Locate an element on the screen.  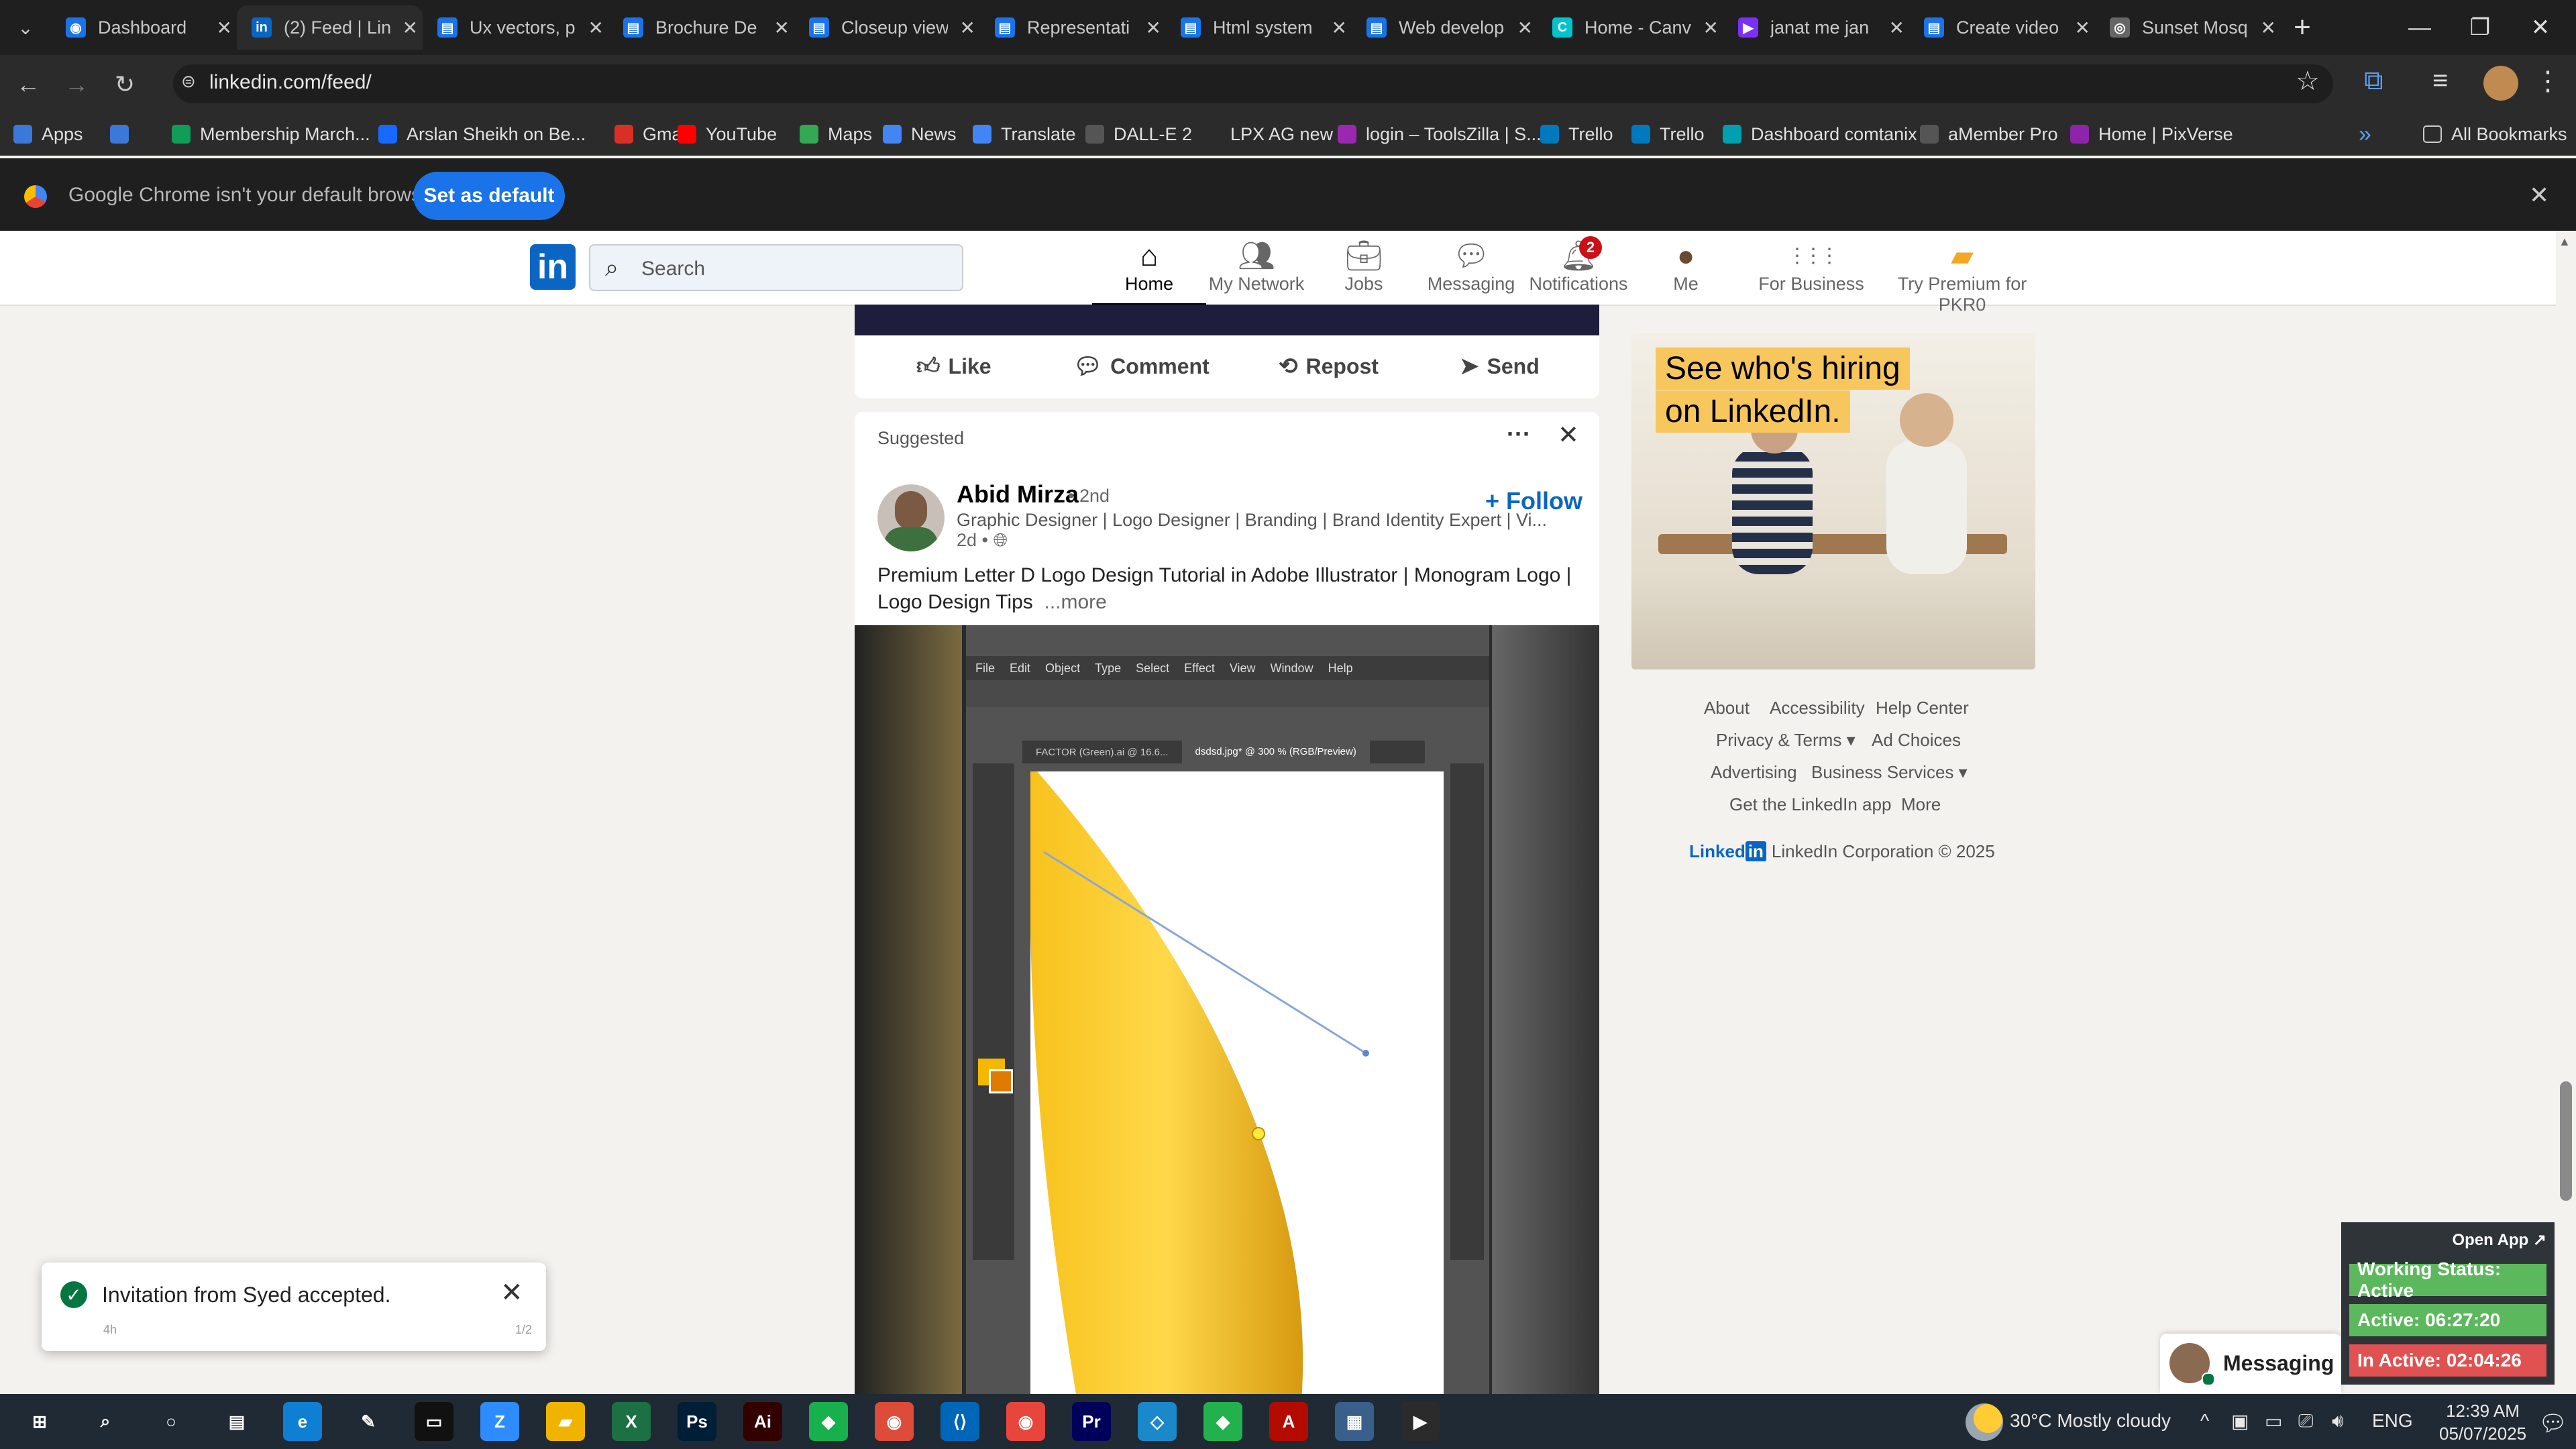
site-info-icon: ⊜ is located at coordinates (192, 82).